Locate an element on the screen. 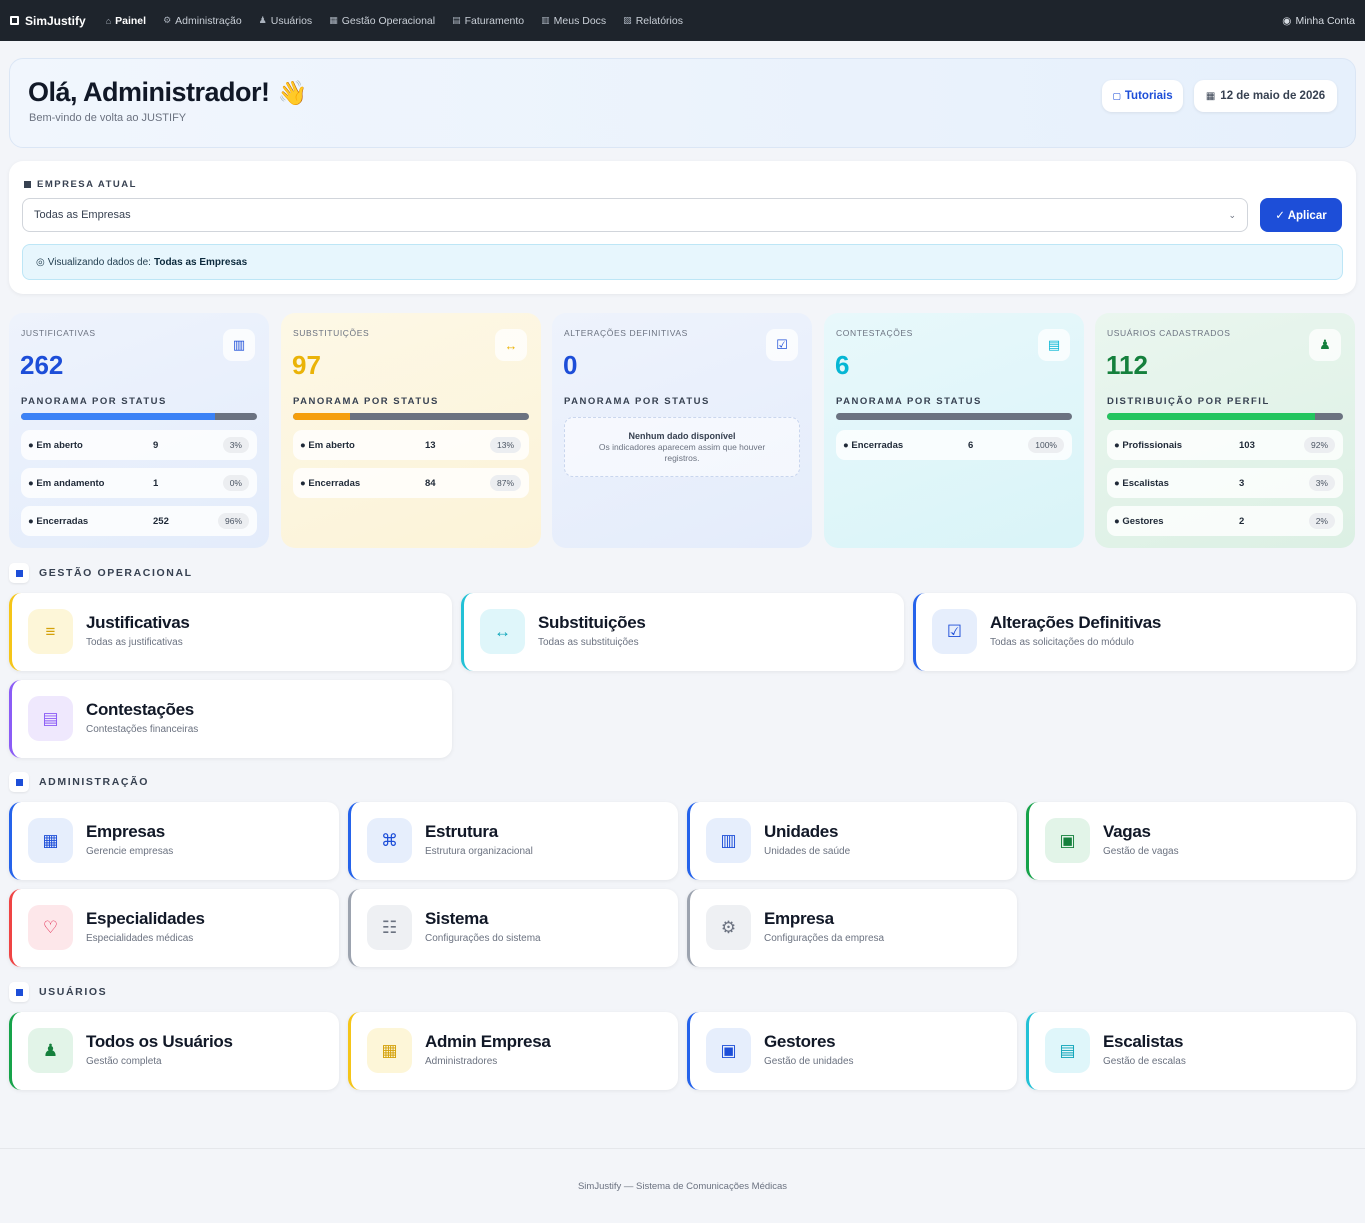 This screenshot has width=1365, height=1223. nav-card-admin-1: ⌘ Estrutura Estrutura organizacional is located at coordinates (513, 841).